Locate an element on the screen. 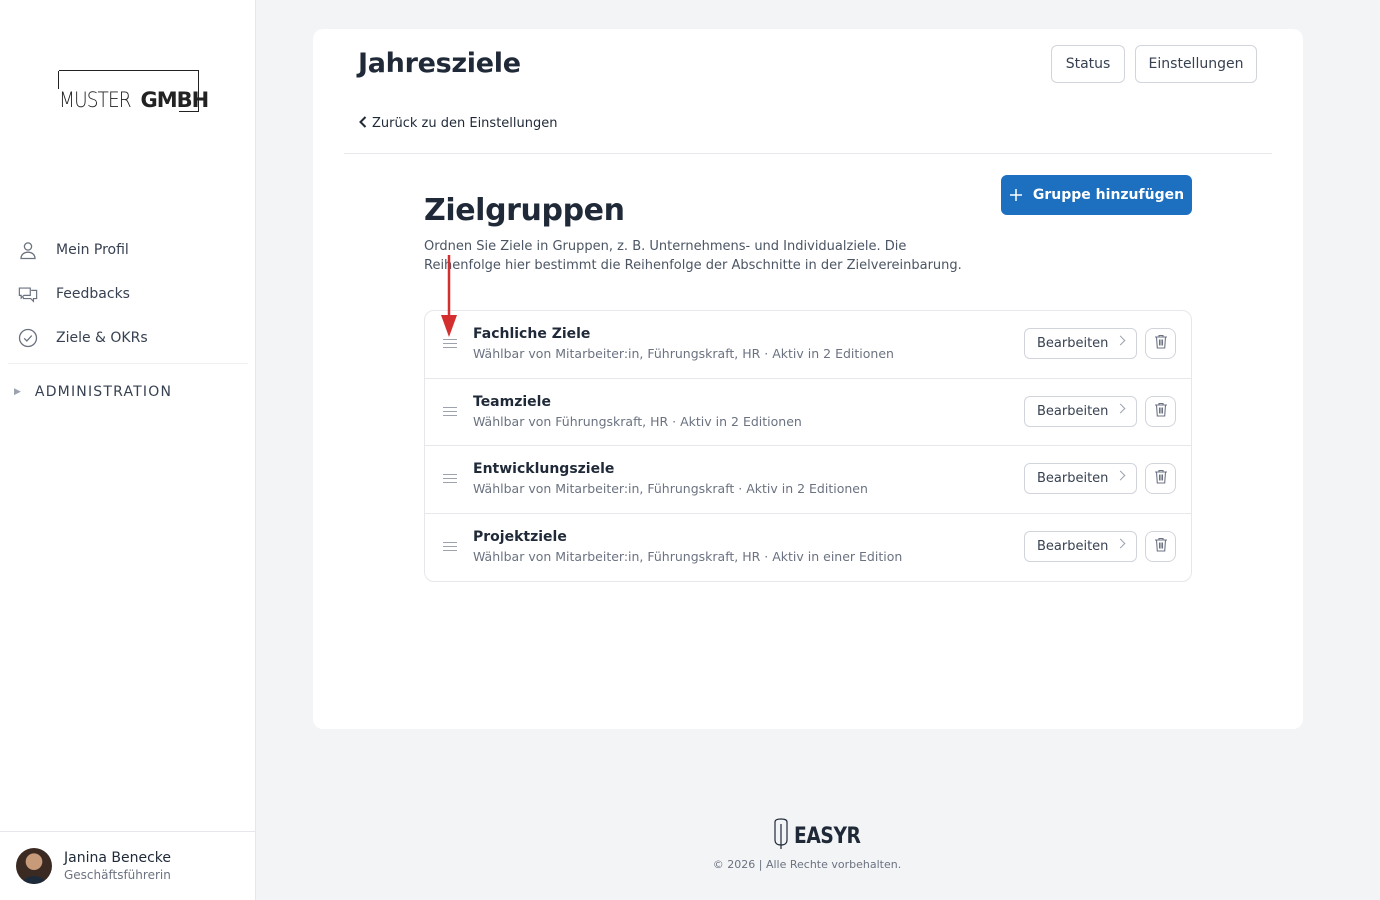 Image resolution: width=1380 pixels, height=900 pixels. admin-label: ADMINISTRATION is located at coordinates (103, 392).